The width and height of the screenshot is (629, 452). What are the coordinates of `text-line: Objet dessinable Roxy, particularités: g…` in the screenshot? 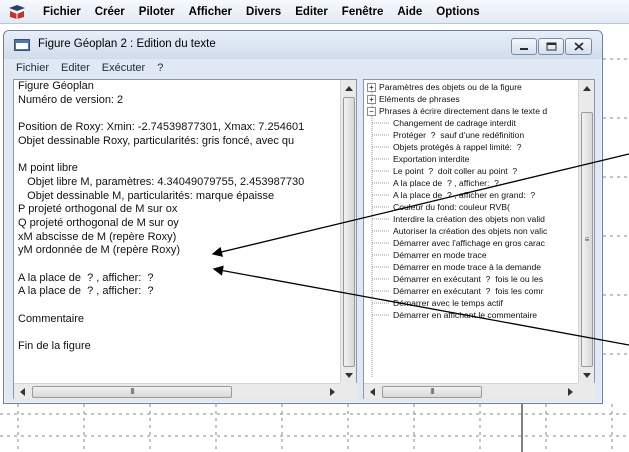 It's located at (156, 140).